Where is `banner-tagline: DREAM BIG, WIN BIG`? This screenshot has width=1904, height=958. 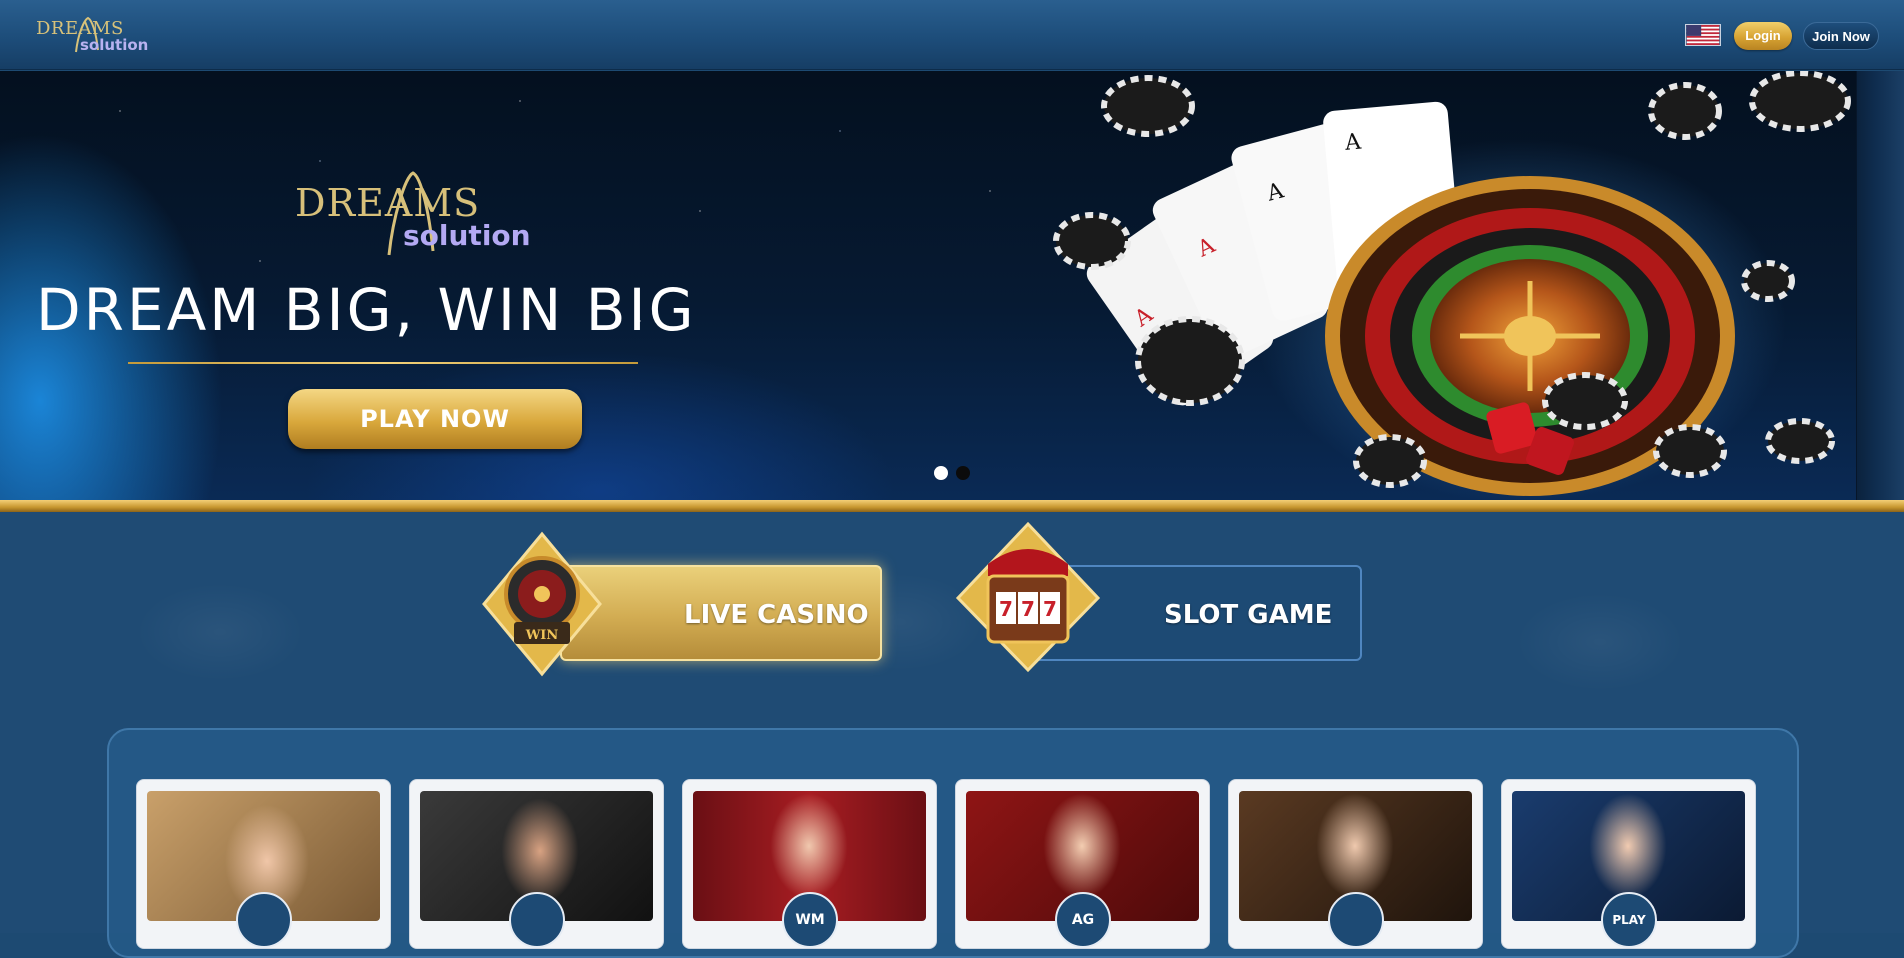 banner-tagline: DREAM BIG, WIN BIG is located at coordinates (366, 310).